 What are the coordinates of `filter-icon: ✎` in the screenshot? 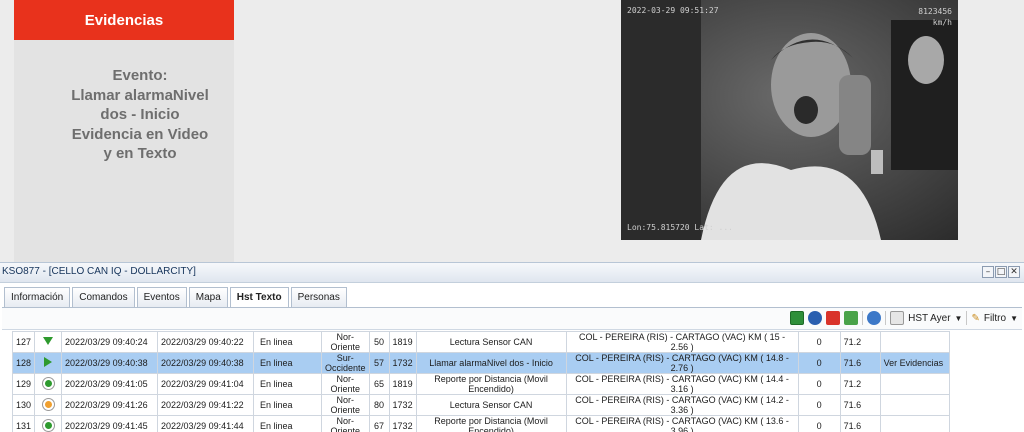 It's located at (975, 318).